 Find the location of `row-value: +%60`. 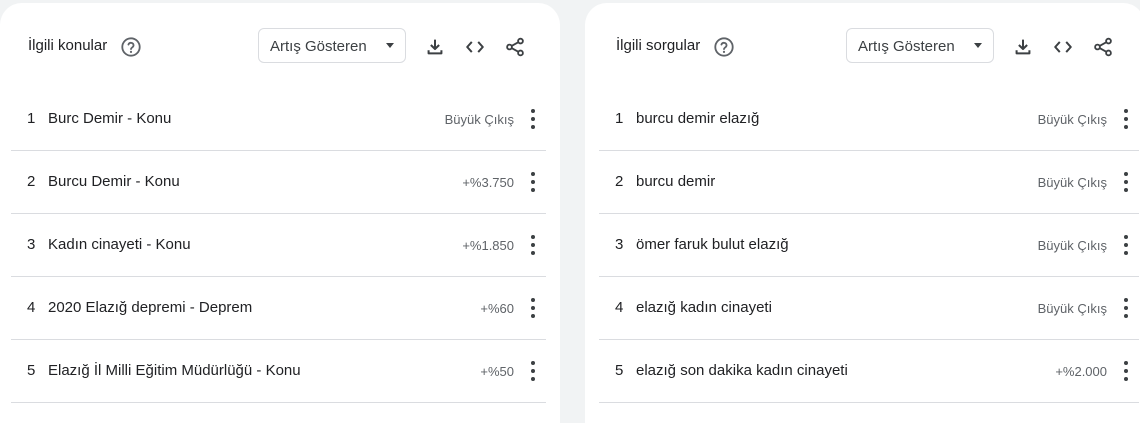

row-value: +%60 is located at coordinates (497, 308).